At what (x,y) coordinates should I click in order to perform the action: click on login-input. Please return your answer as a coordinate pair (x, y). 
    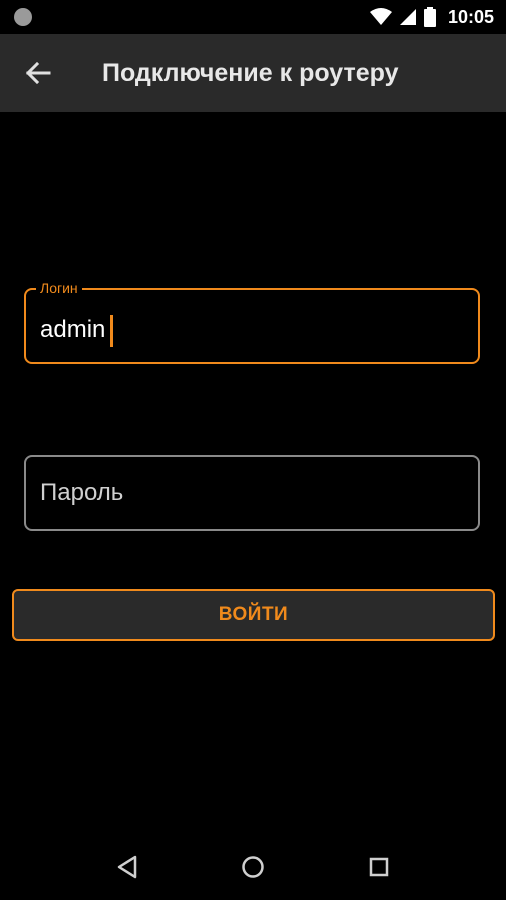
    Looking at the image, I should click on (250, 330).